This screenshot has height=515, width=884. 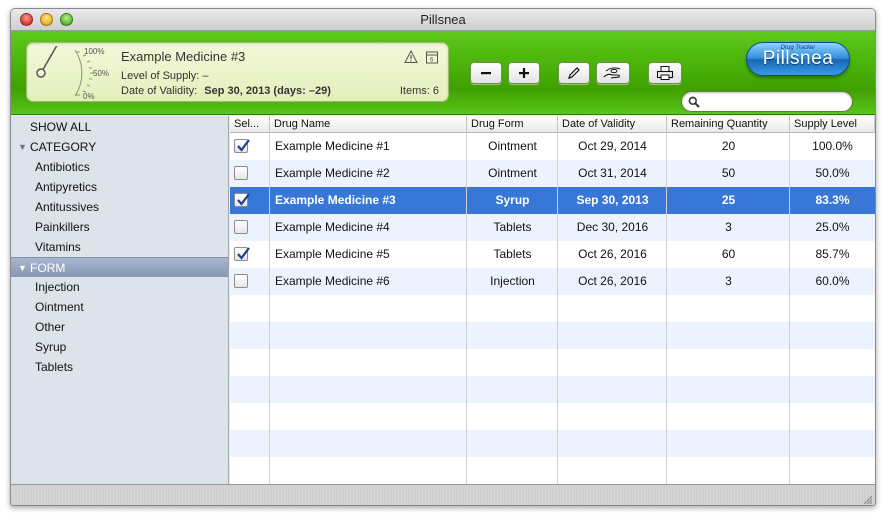 What do you see at coordinates (728, 146) in the screenshot?
I see `remaining-quantity-cell: 20` at bounding box center [728, 146].